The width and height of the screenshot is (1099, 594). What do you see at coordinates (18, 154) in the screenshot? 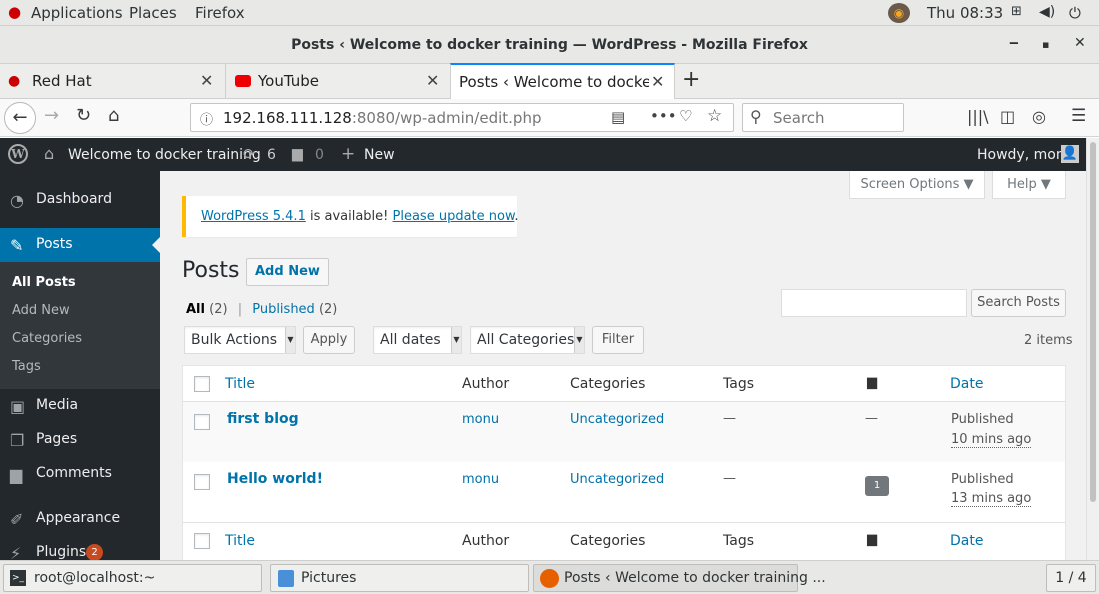
I see `wordpress-logo-icon: W` at bounding box center [18, 154].